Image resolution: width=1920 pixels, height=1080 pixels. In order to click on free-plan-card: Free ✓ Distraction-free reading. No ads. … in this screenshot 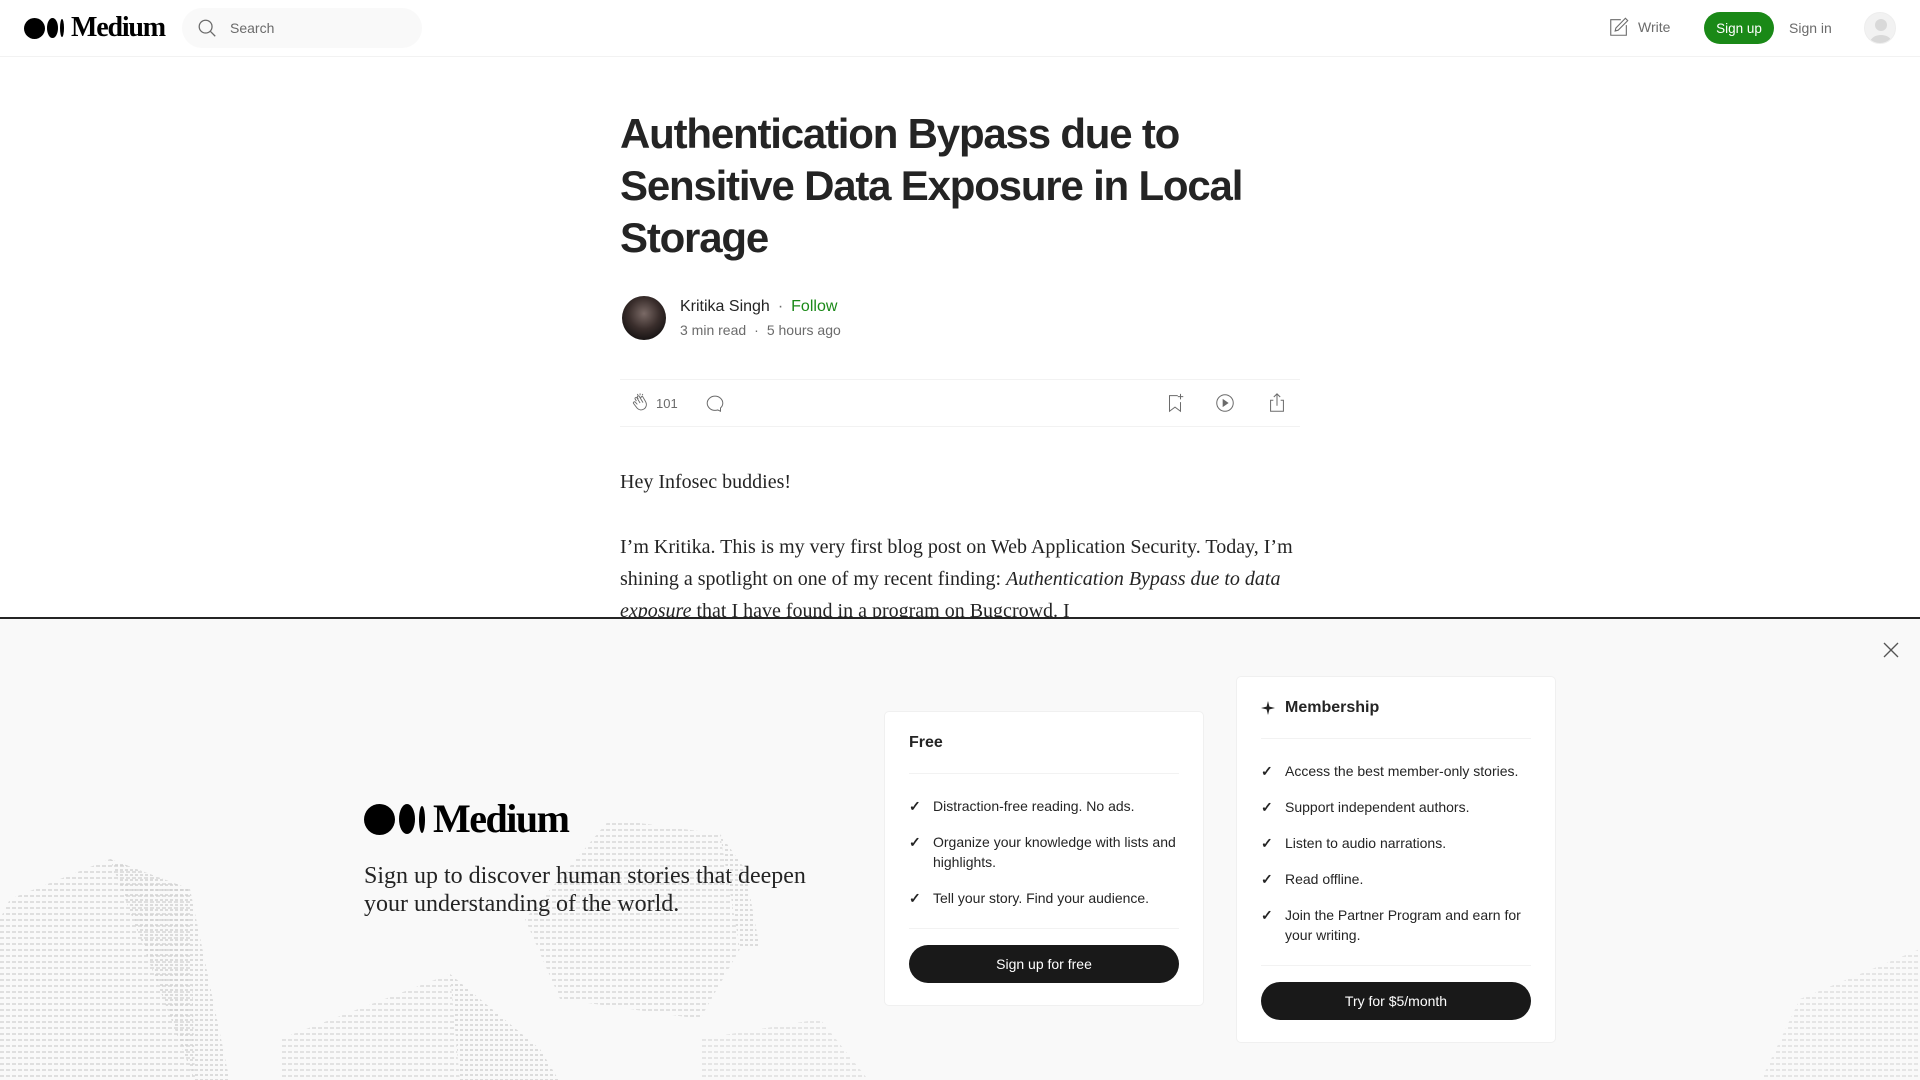, I will do `click(1044, 858)`.